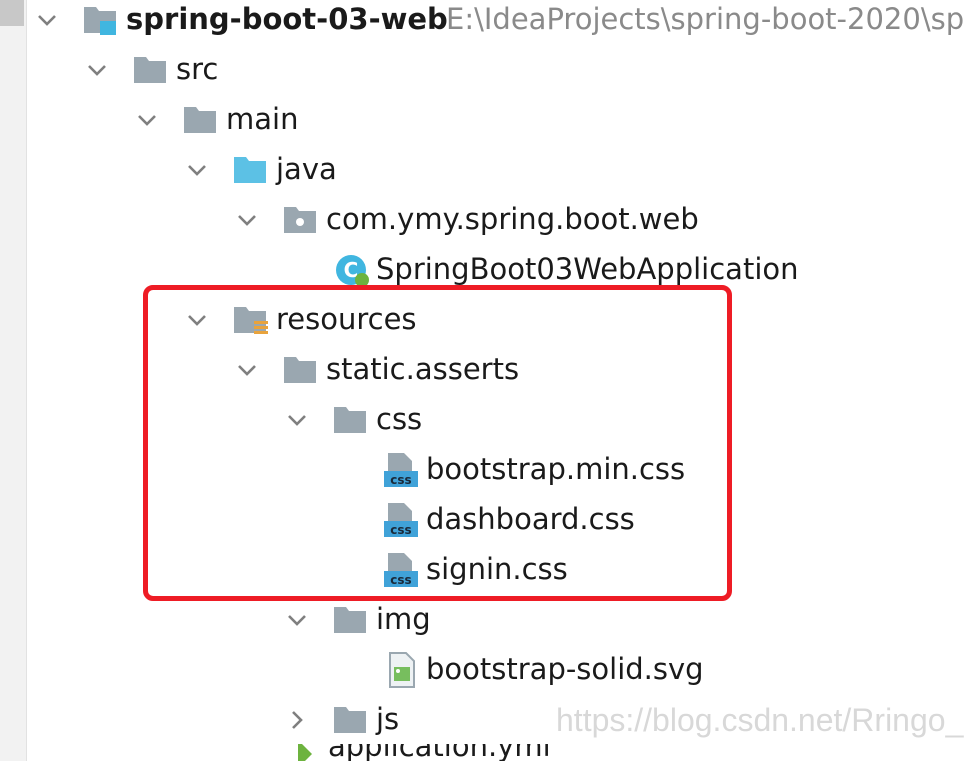 The height and width of the screenshot is (761, 972). What do you see at coordinates (297, 720) in the screenshot?
I see `chevron-right-icon` at bounding box center [297, 720].